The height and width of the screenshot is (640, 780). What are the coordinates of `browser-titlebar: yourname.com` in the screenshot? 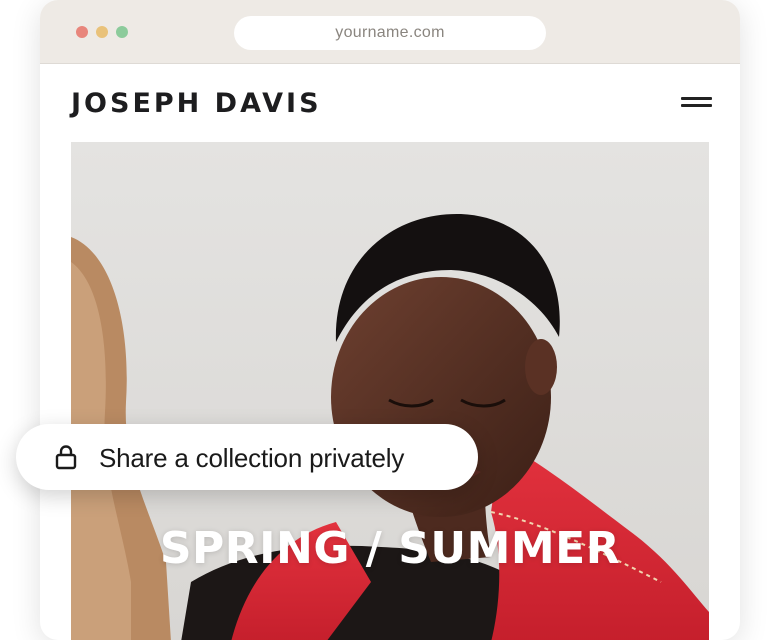 It's located at (390, 32).